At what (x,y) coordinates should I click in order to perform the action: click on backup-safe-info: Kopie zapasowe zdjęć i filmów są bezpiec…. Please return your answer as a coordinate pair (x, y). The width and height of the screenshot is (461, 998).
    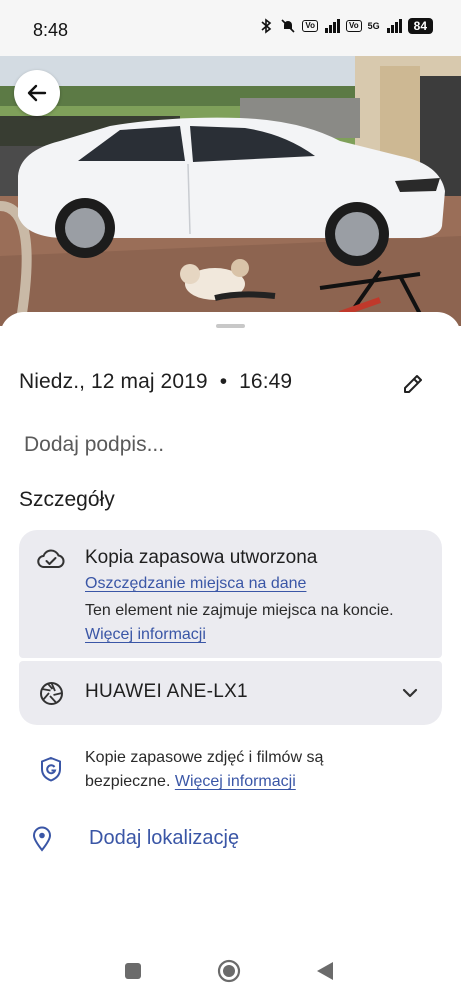
    Looking at the image, I should click on (240, 771).